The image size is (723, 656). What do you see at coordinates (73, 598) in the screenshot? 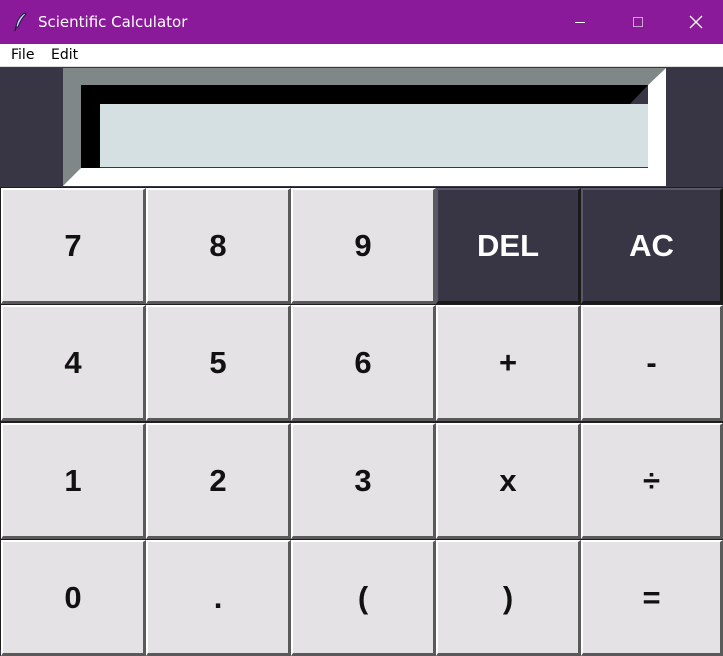
I see `key-0: 0` at bounding box center [73, 598].